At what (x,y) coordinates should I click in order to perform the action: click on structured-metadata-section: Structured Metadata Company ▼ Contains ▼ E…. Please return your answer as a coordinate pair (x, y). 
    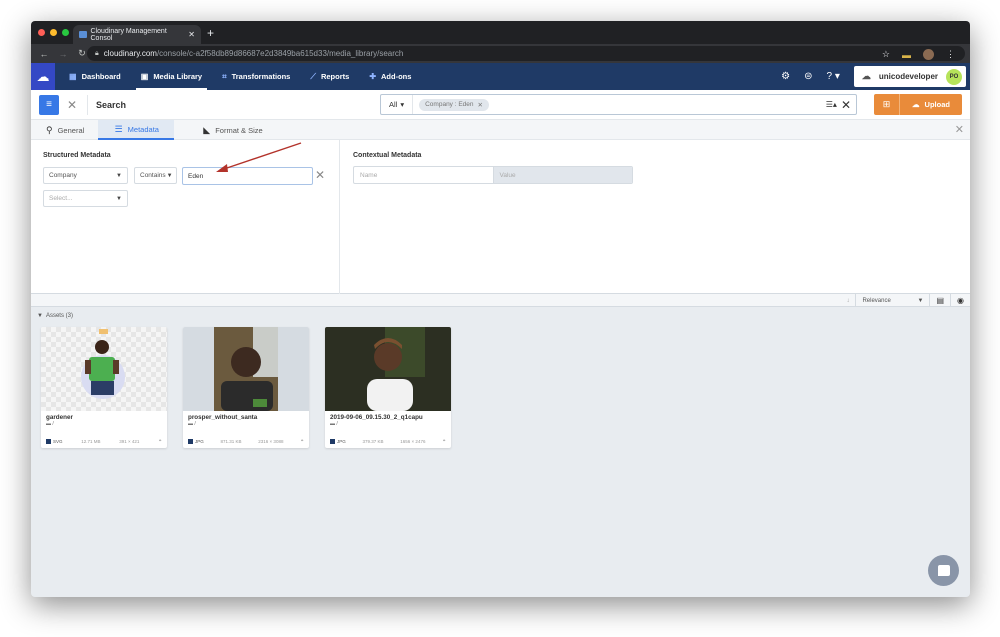
    Looking at the image, I should click on (185, 217).